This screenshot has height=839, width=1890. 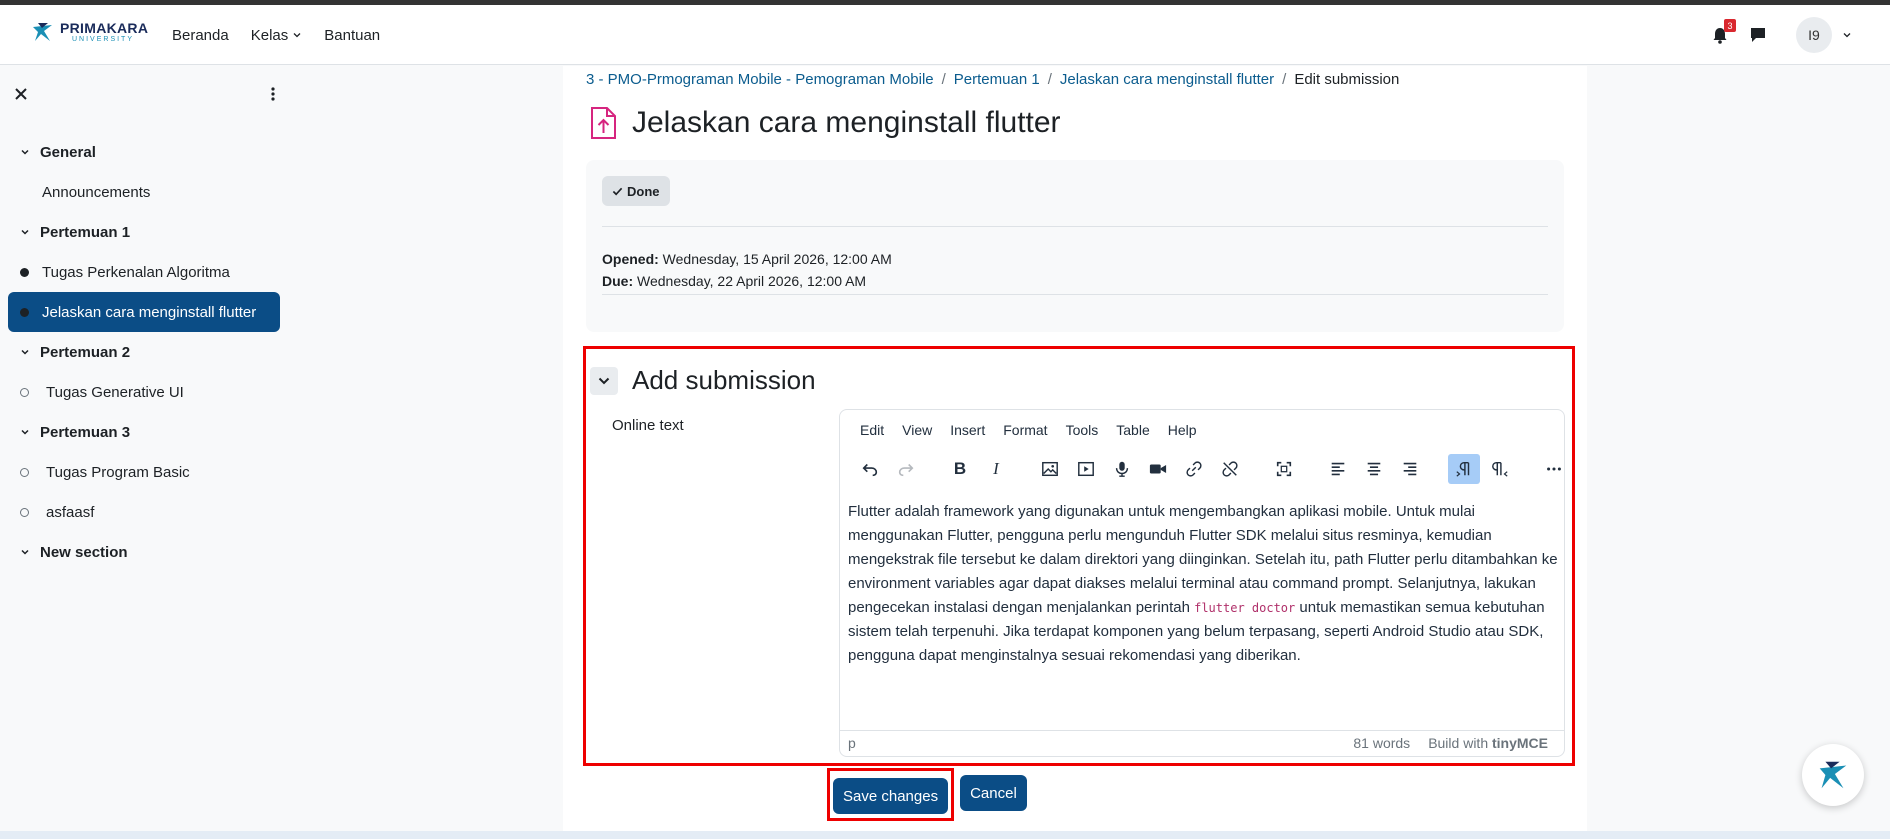 I want to click on avatar: I9, so click(x=1814, y=35).